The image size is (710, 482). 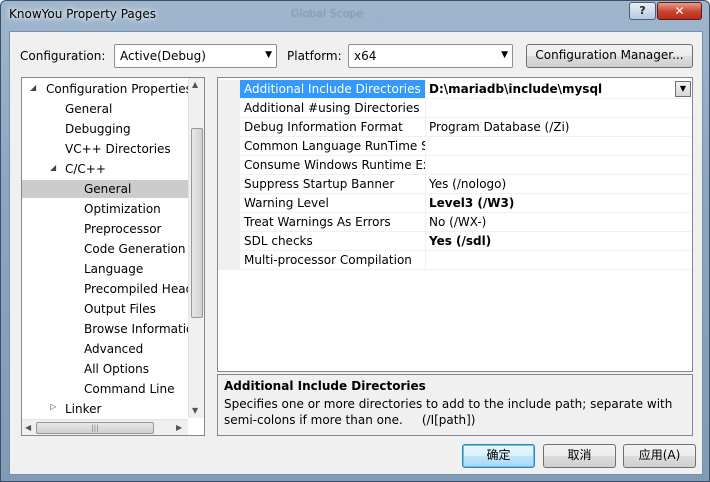 I want to click on tree-item-browse-information: Browse Informatio, so click(x=138, y=329).